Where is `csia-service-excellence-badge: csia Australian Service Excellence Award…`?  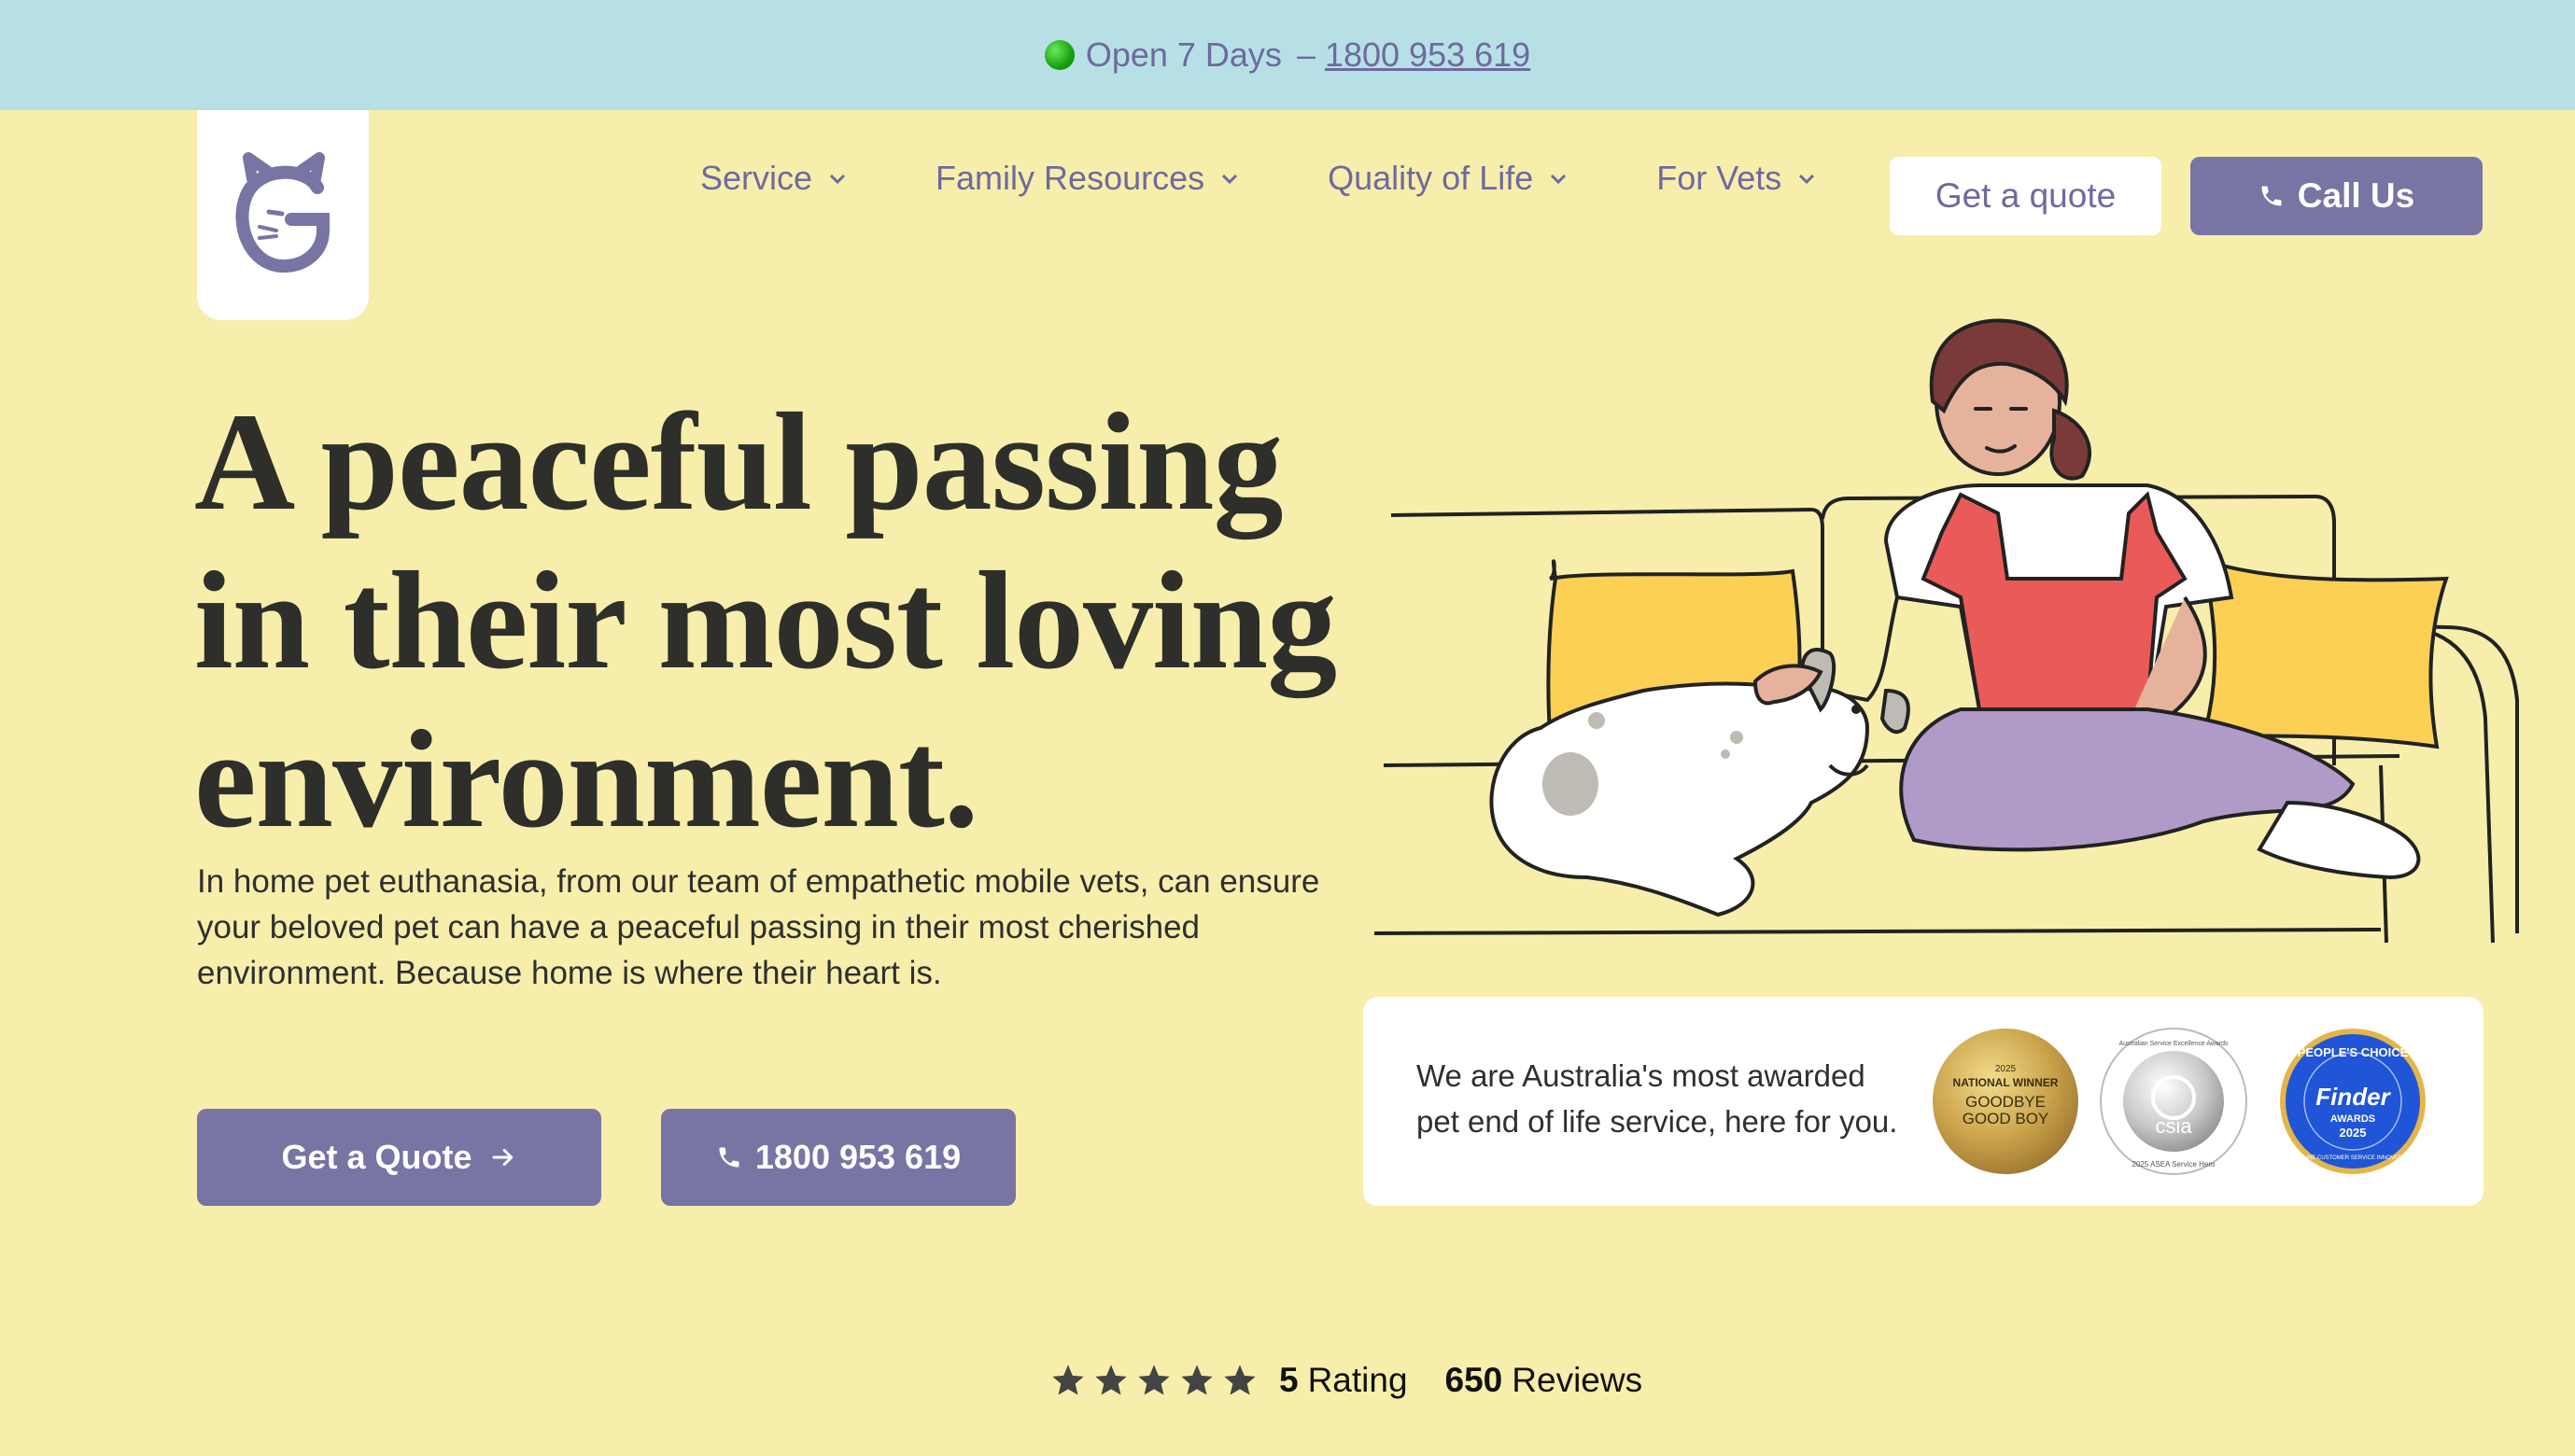
csia-service-excellence-badge: csia Australian Service Excellence Award… is located at coordinates (2173, 1101).